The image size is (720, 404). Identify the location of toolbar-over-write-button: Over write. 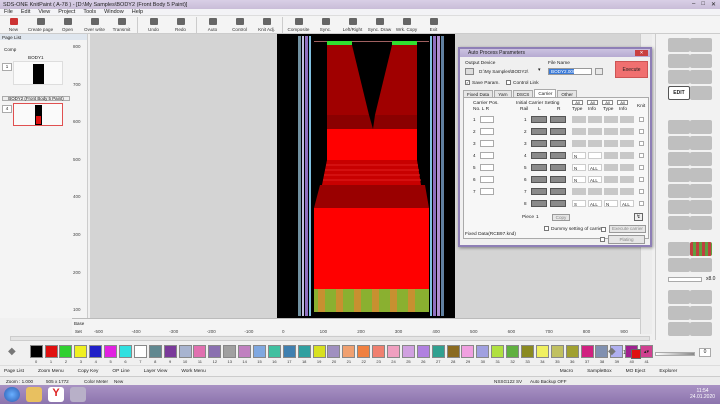
(94, 24).